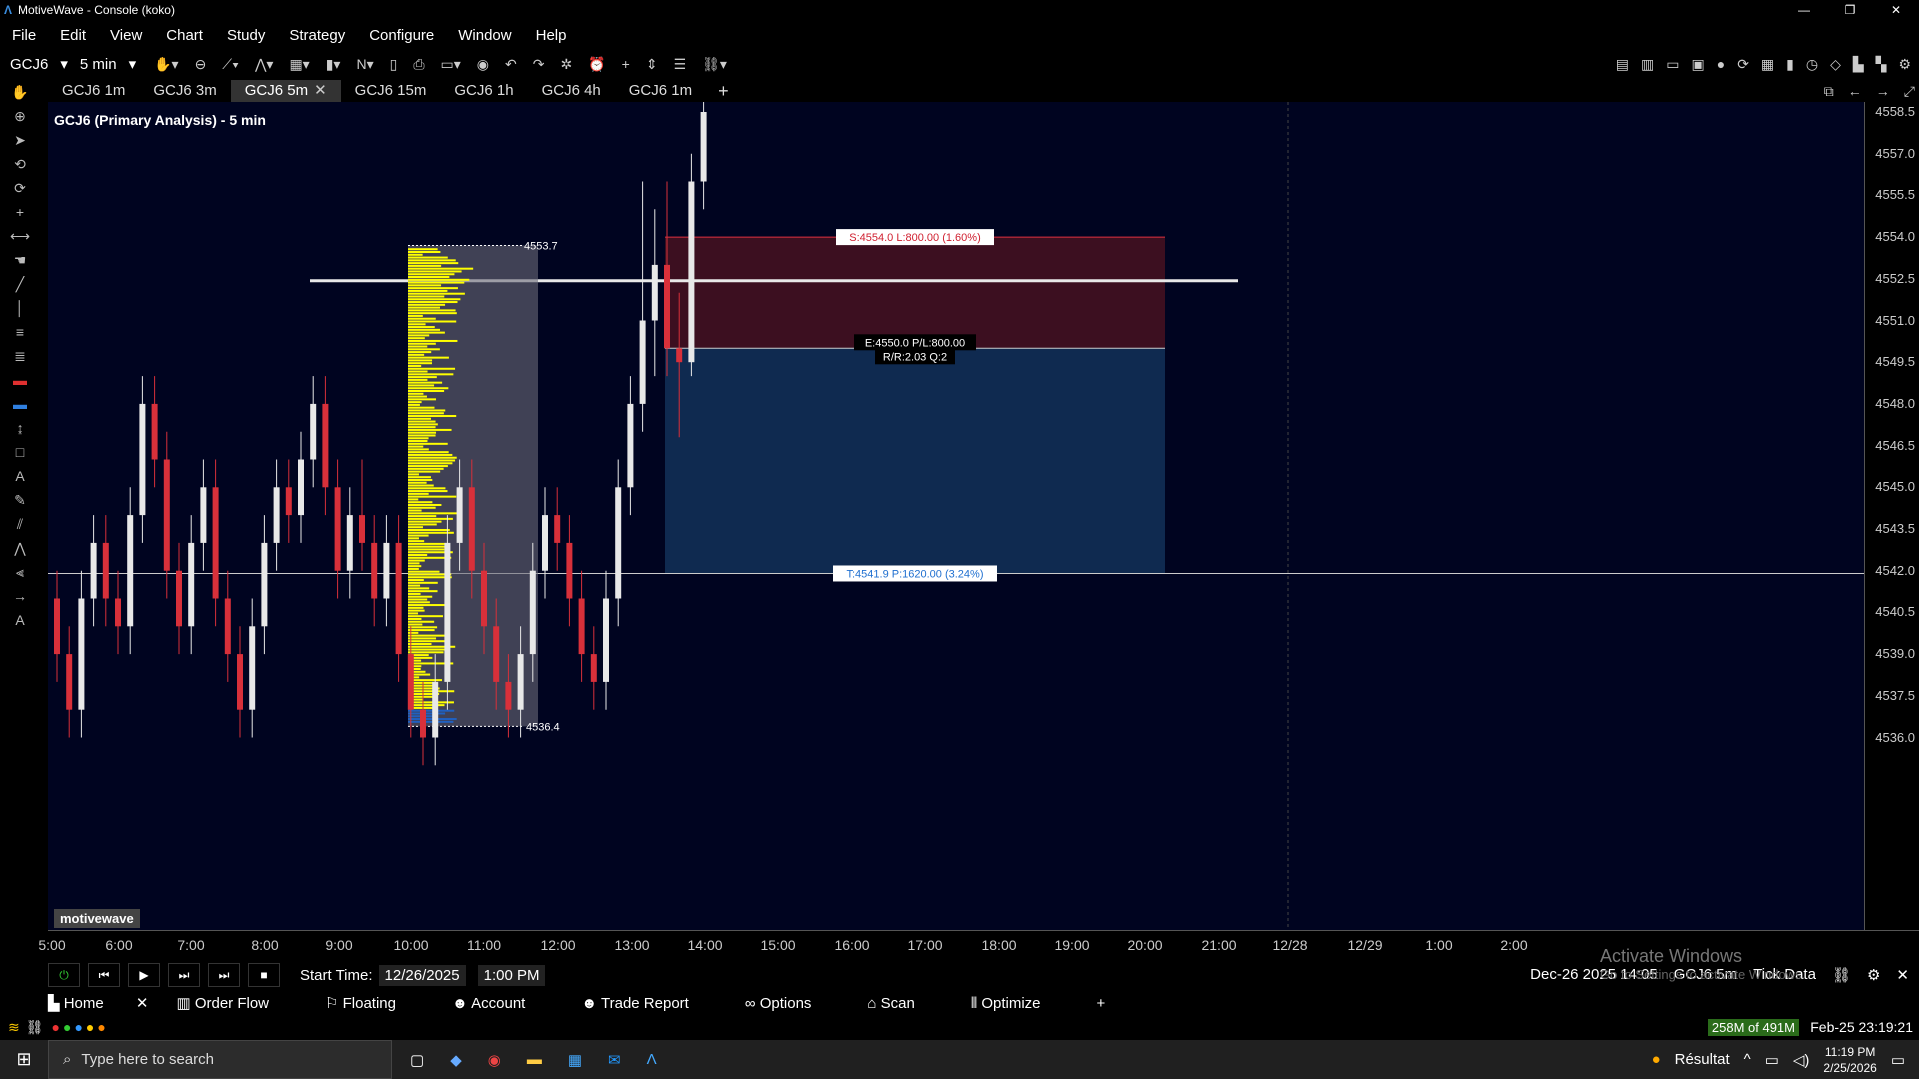 This screenshot has height=1079, width=1919. I want to click on n-tool: N▾, so click(364, 64).